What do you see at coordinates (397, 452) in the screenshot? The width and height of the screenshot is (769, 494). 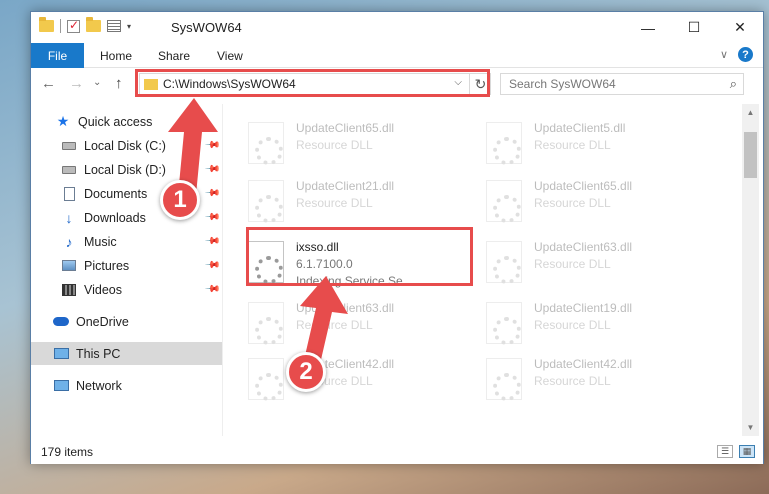 I see `status-bar: 179 items ☰ ▦` at bounding box center [397, 452].